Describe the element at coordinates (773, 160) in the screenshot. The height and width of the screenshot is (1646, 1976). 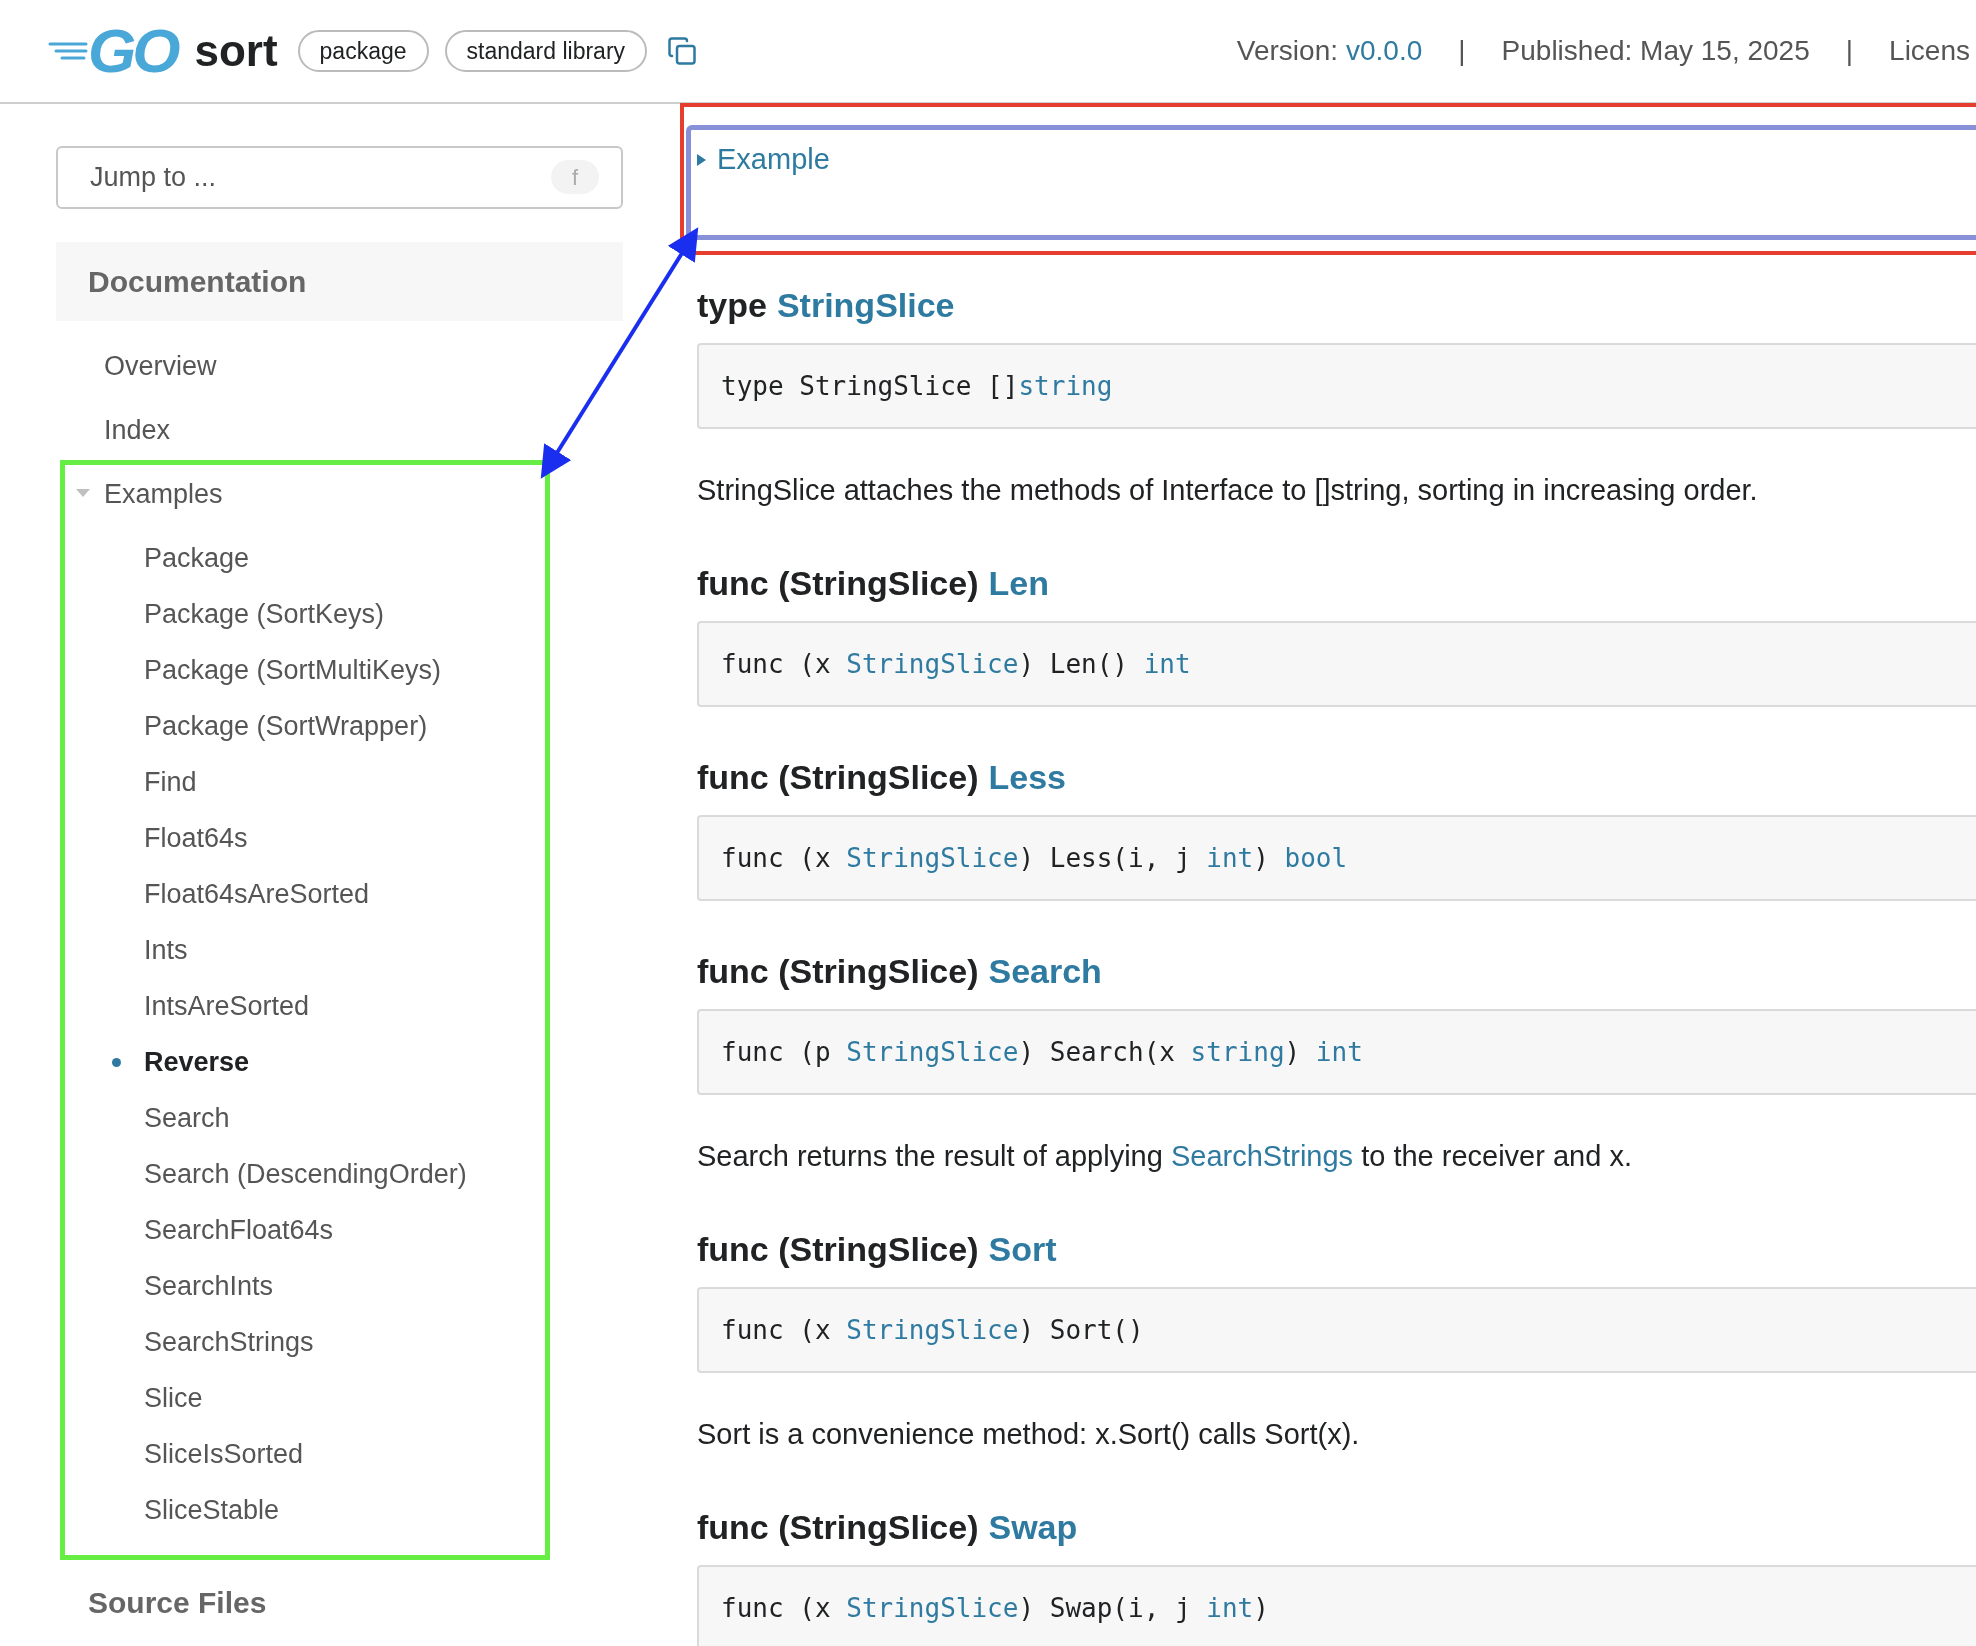
I see `example-toggle: Example` at that location.